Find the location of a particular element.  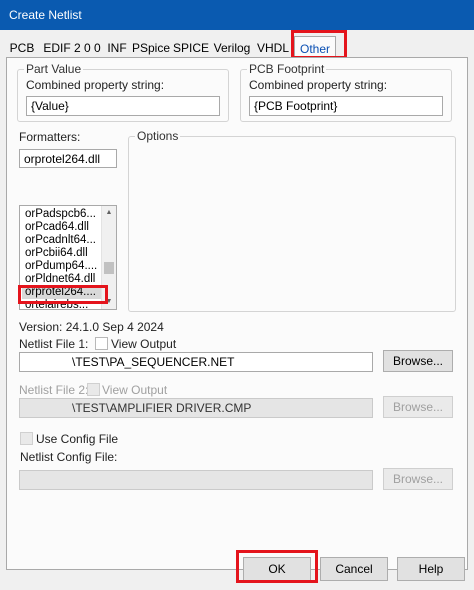

netlist-config-file-input is located at coordinates (196, 480).